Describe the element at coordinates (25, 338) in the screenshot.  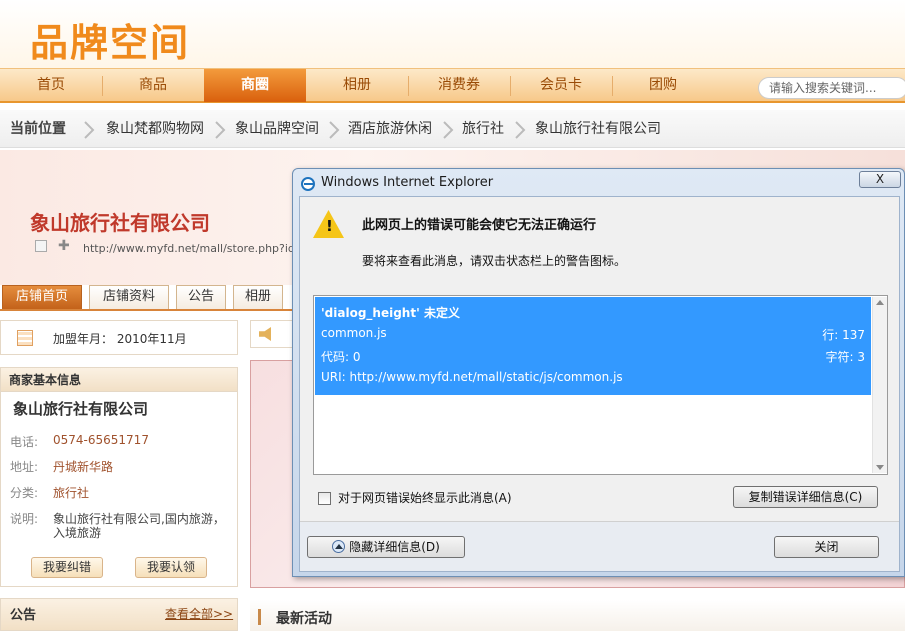
I see `calendar-icon` at that location.